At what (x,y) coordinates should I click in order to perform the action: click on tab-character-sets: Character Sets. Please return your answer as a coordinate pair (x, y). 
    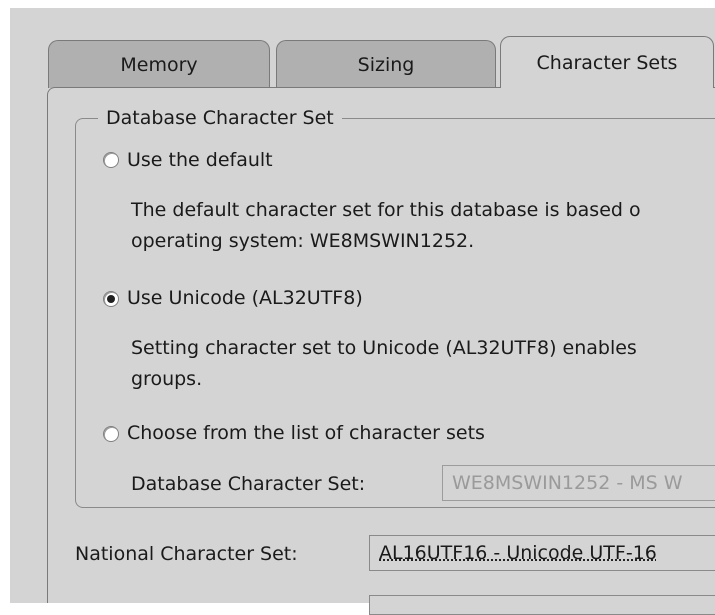
    Looking at the image, I should click on (607, 62).